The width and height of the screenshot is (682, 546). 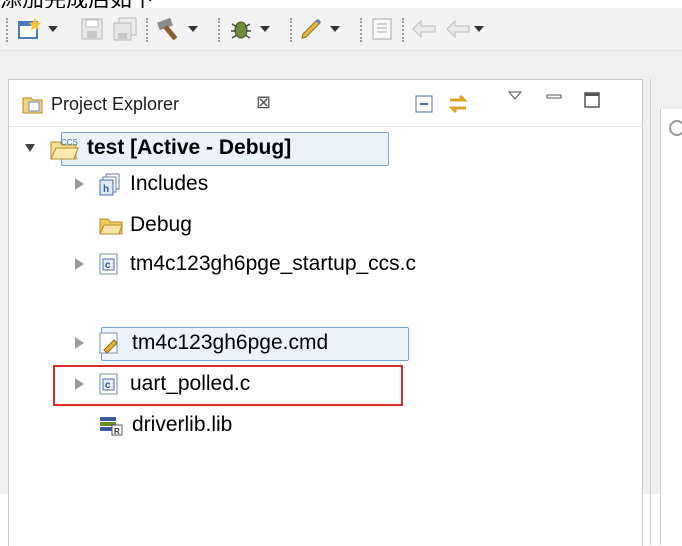 I want to click on project-explorer-icon, so click(x=32, y=105).